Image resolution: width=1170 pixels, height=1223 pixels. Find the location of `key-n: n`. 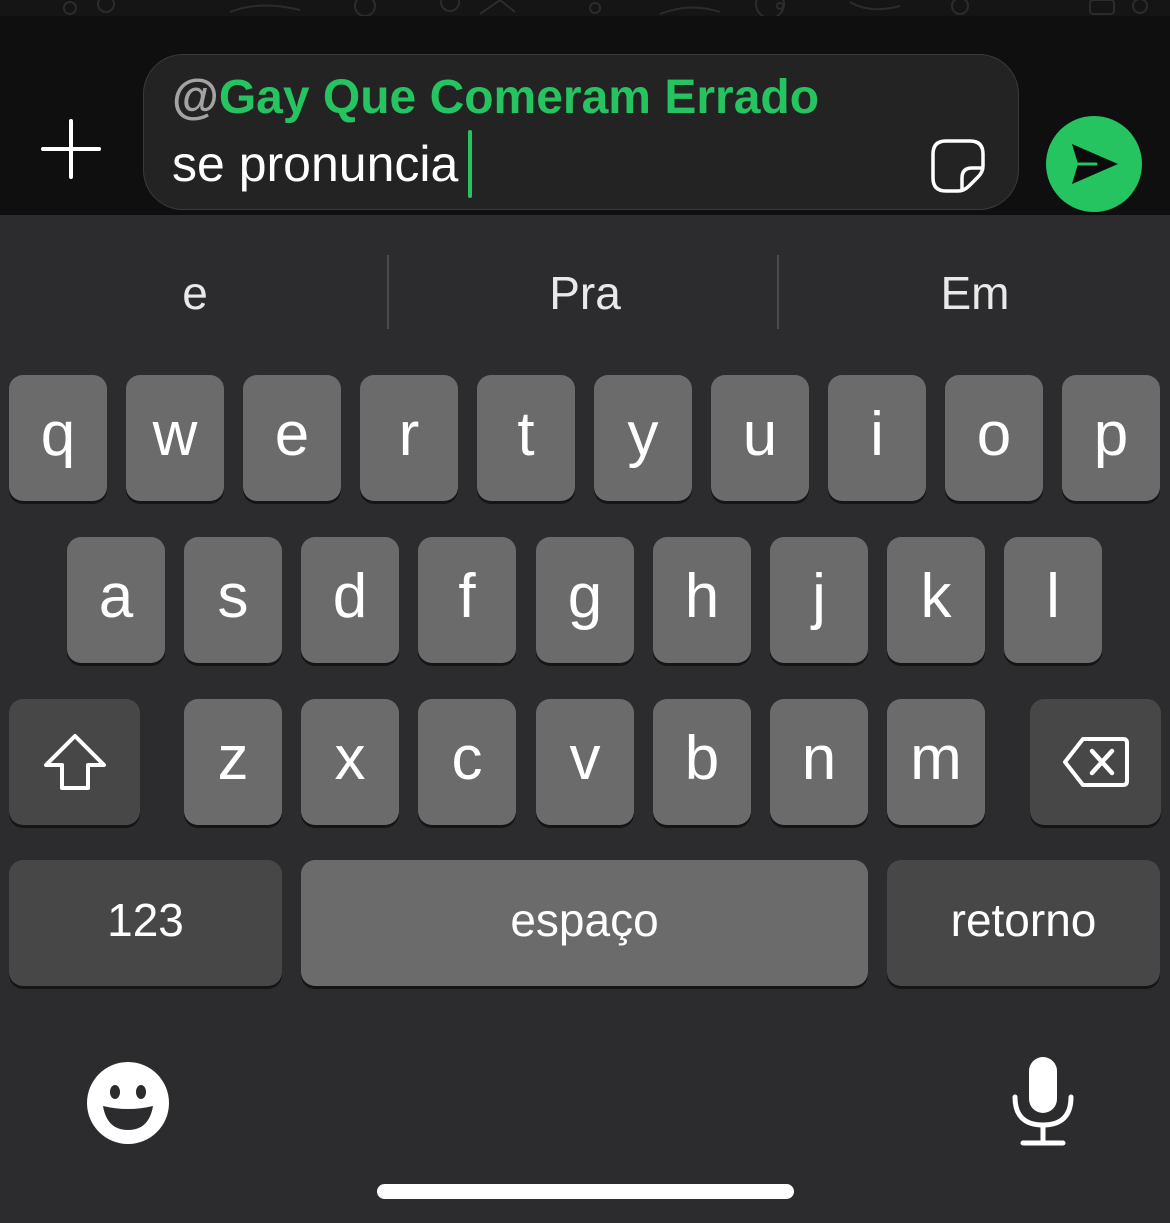

key-n: n is located at coordinates (819, 762).